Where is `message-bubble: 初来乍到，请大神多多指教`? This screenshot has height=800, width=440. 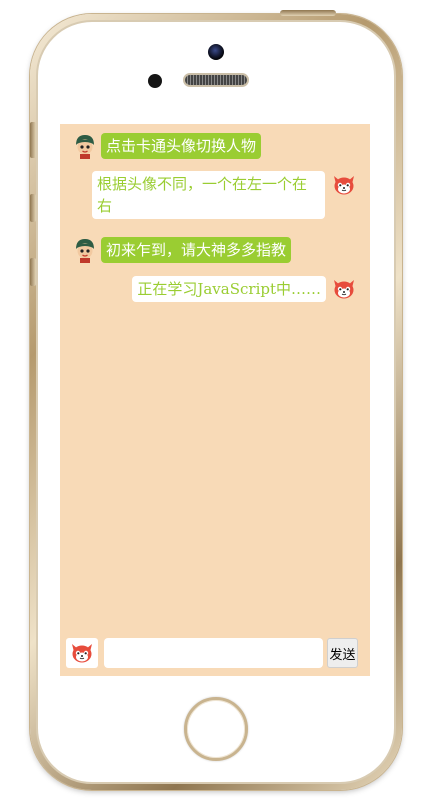 message-bubble: 初来乍到，请大神多多指教 is located at coordinates (196, 250).